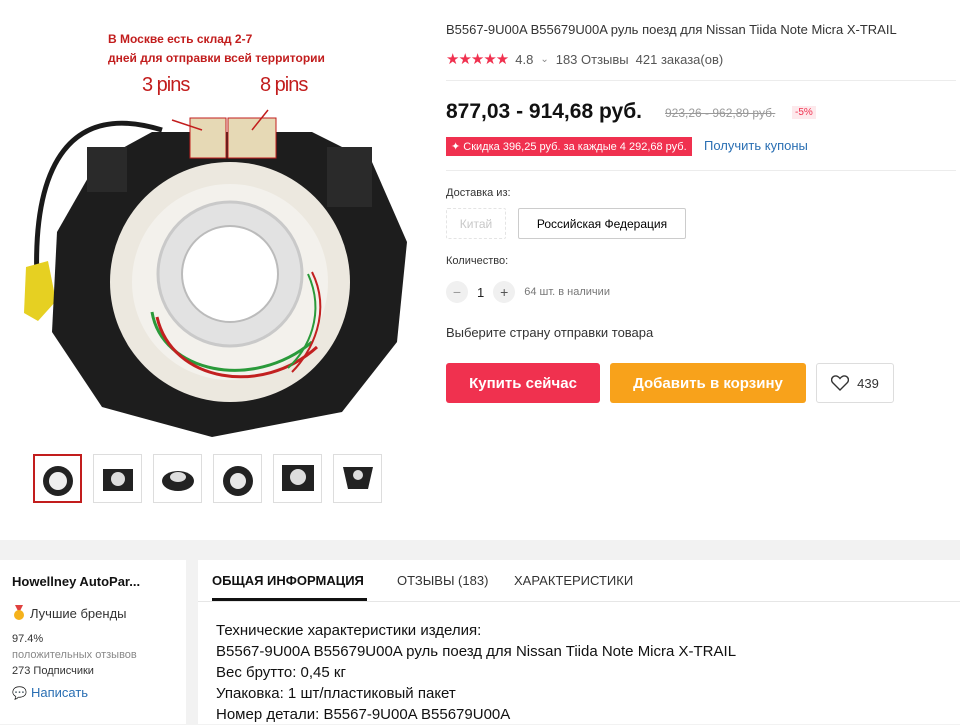 The width and height of the screenshot is (960, 725). What do you see at coordinates (207, 478) in the screenshot?
I see `thumbnail-strip` at bounding box center [207, 478].